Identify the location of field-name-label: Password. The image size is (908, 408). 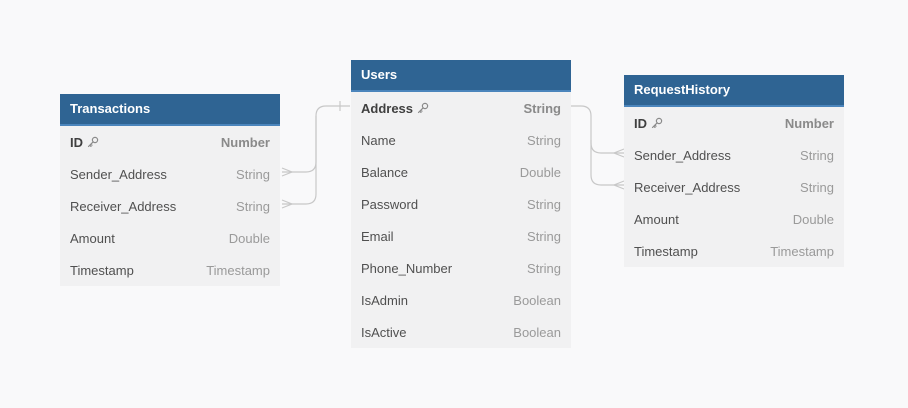
(390, 204).